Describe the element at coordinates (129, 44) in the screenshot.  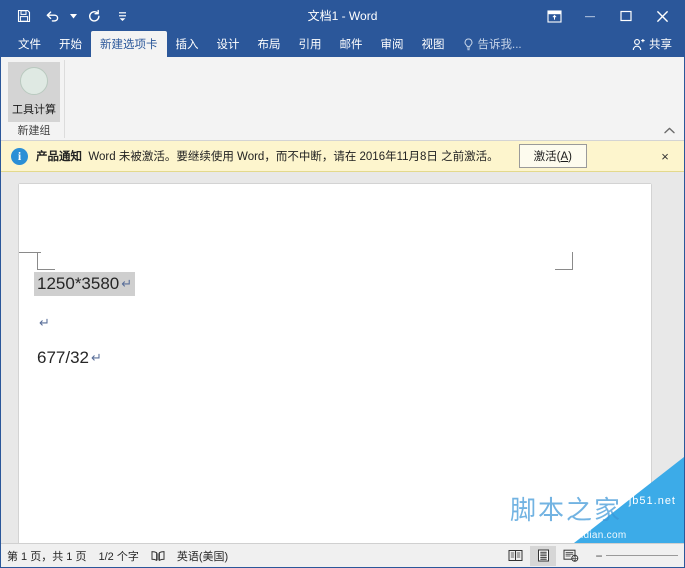
I see `tab-new-tab: 新建选项卡` at that location.